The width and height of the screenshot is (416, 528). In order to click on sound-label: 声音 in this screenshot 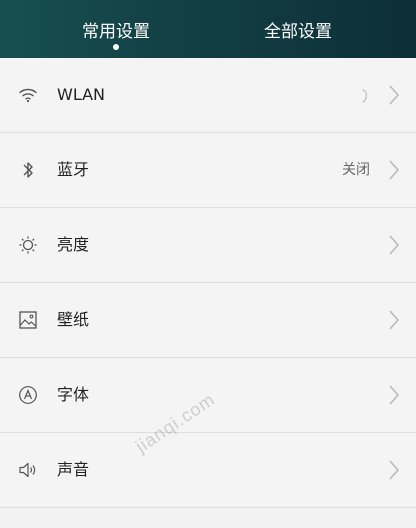, I will do `click(73, 469)`.